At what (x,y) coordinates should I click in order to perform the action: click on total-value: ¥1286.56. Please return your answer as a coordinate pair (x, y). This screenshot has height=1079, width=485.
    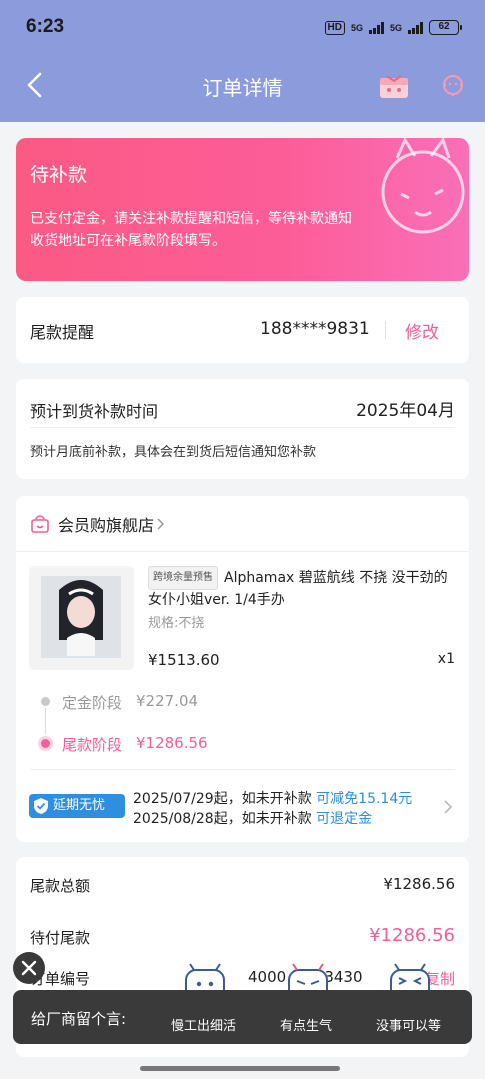
    Looking at the image, I should click on (419, 884).